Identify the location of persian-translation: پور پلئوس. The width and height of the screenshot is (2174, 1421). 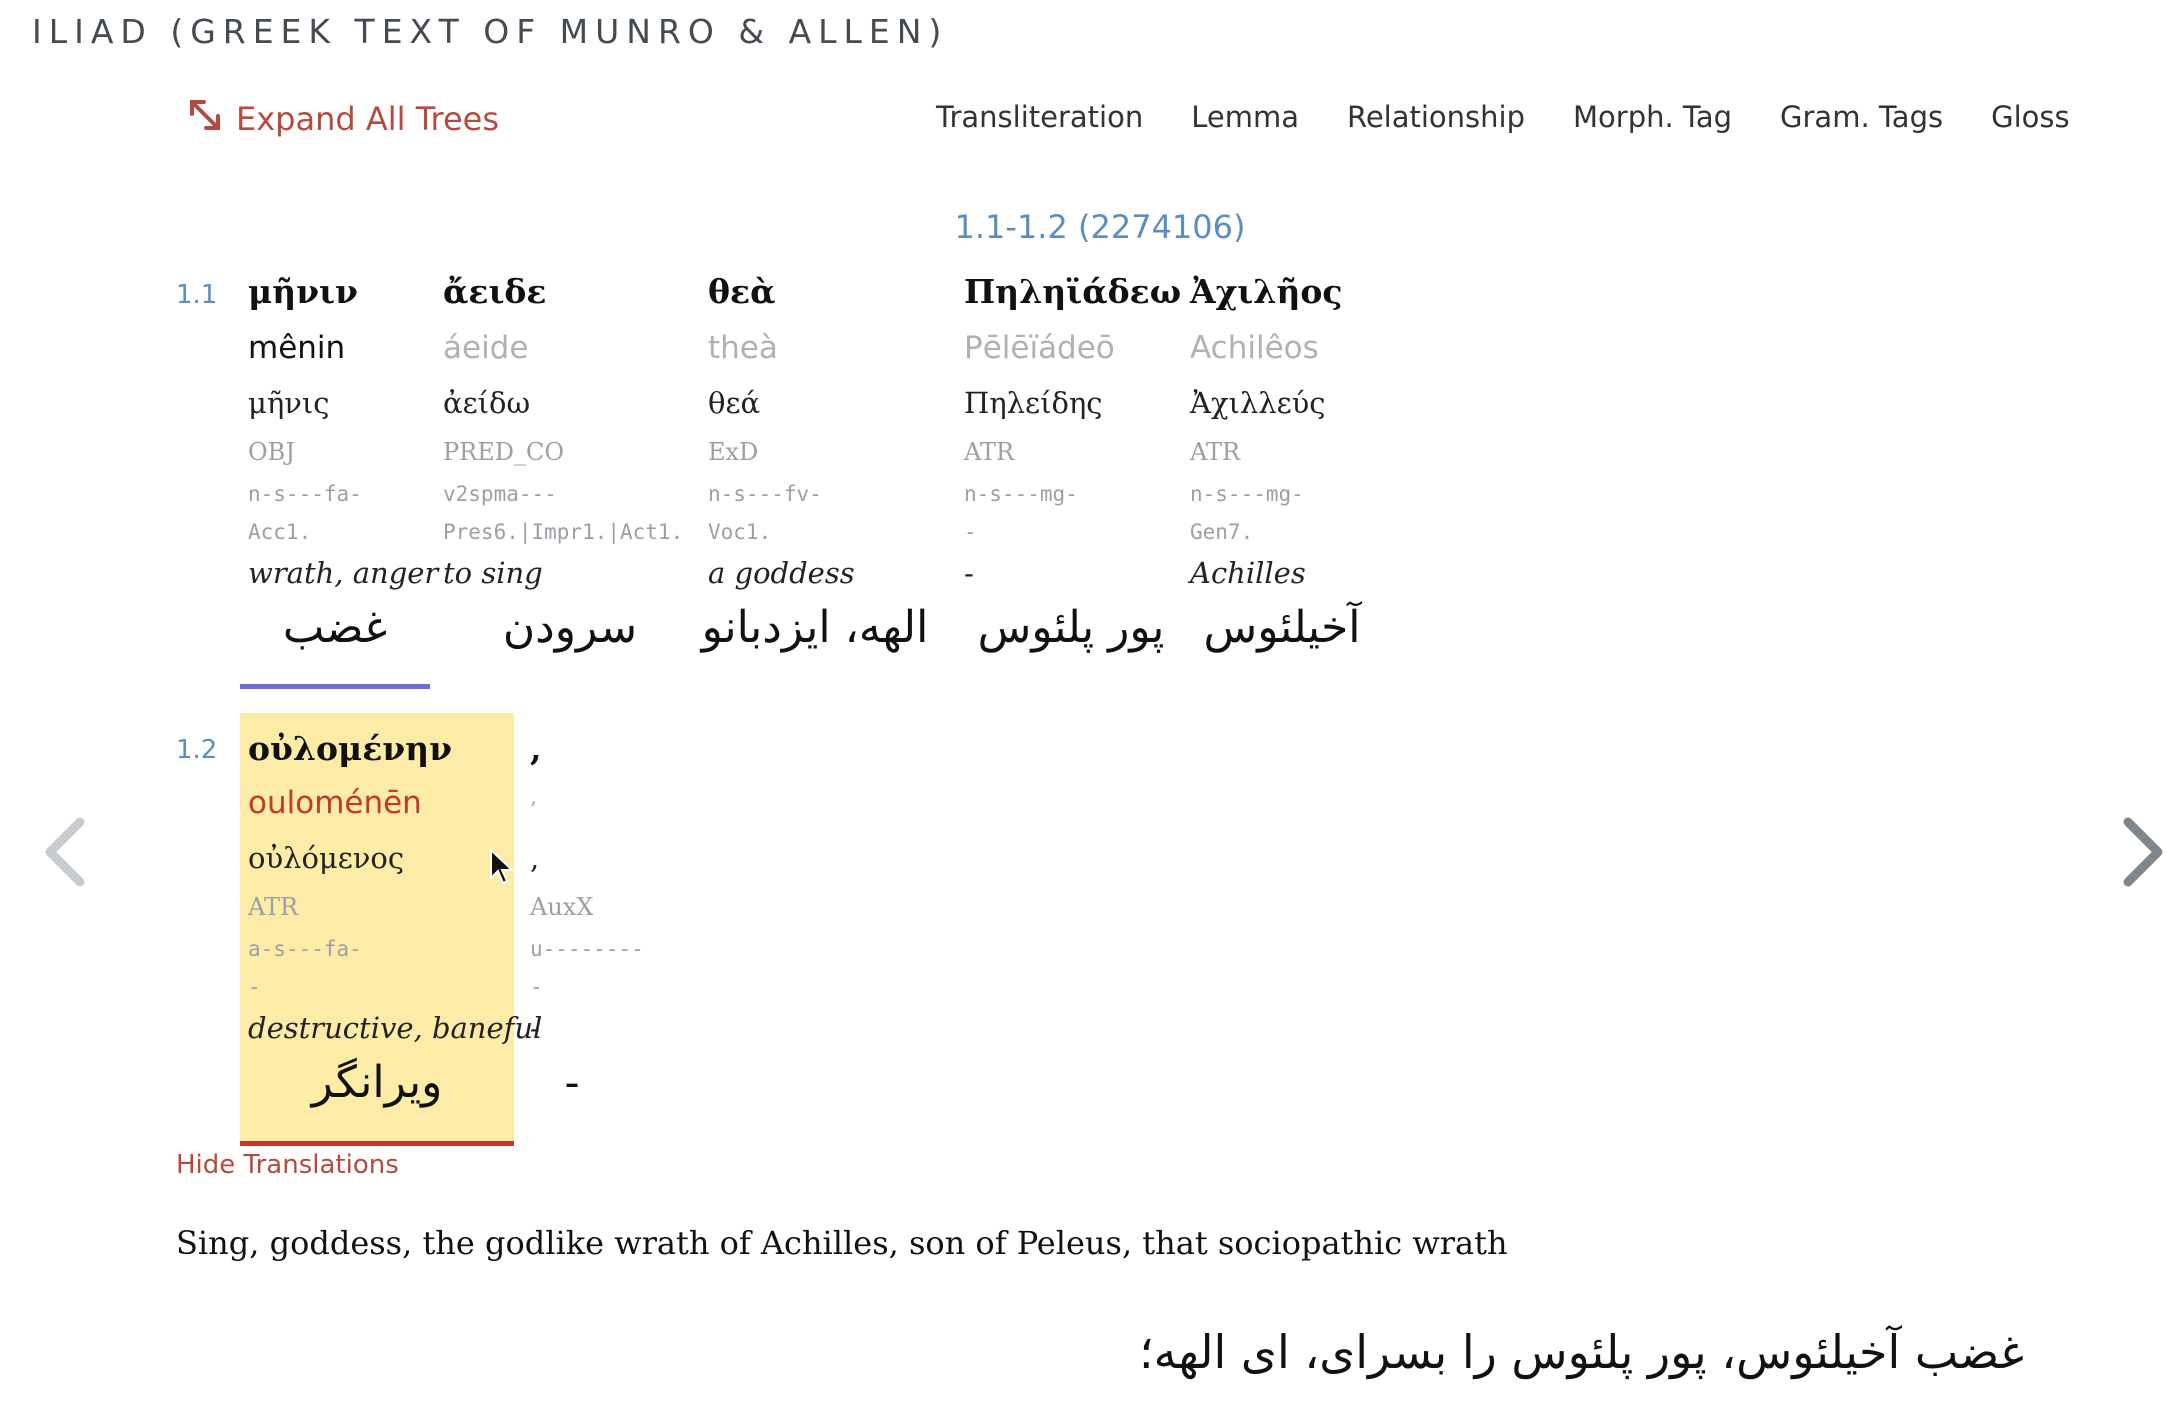
(1071, 627).